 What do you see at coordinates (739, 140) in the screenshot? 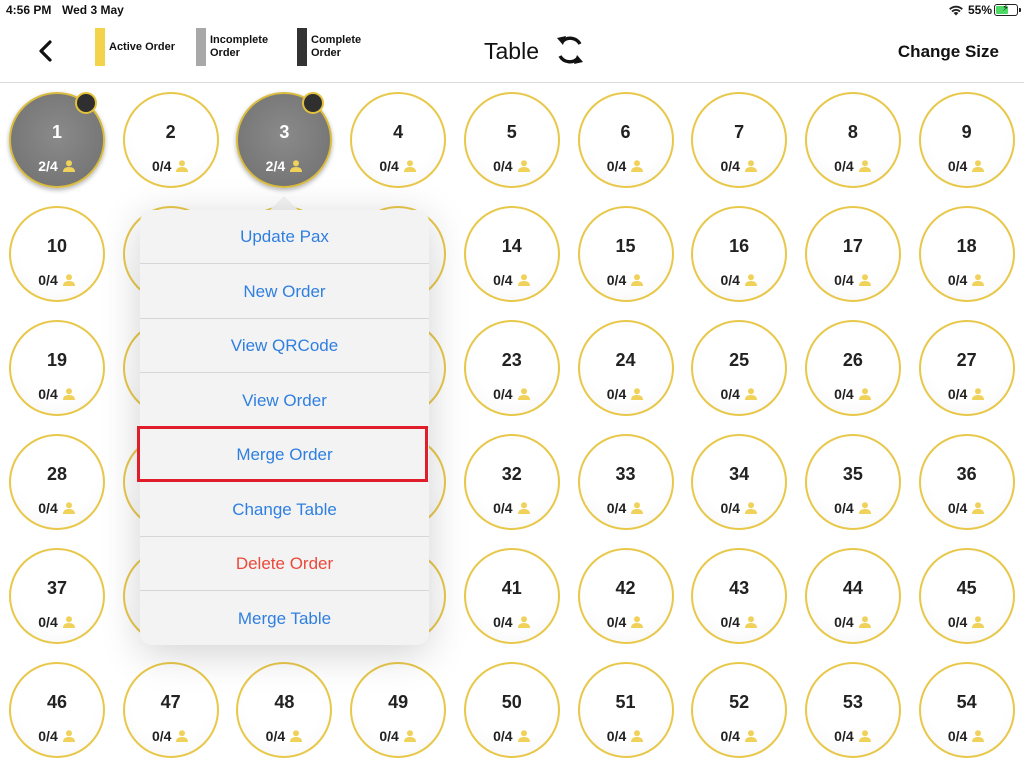
I see `table-7: 7 0/4` at bounding box center [739, 140].